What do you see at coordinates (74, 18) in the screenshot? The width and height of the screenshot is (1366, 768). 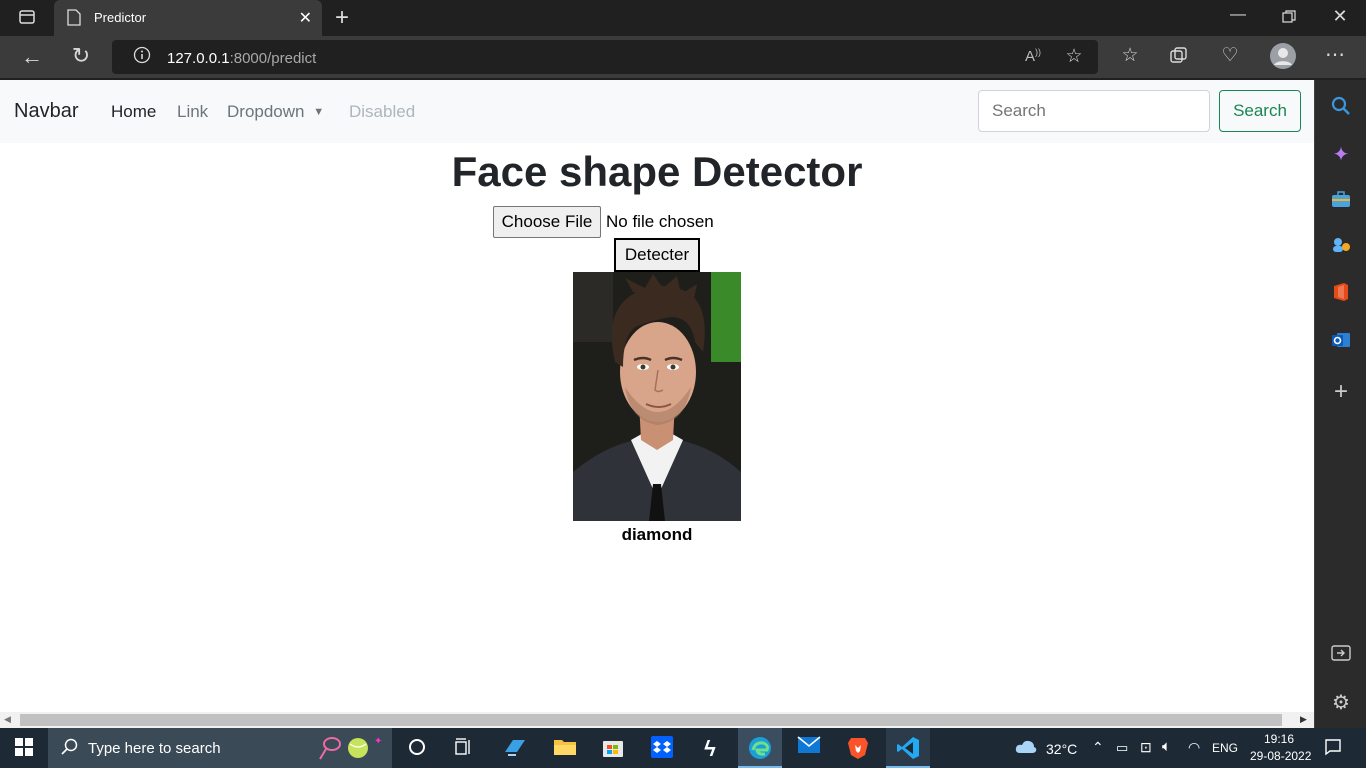 I see `page-icon` at bounding box center [74, 18].